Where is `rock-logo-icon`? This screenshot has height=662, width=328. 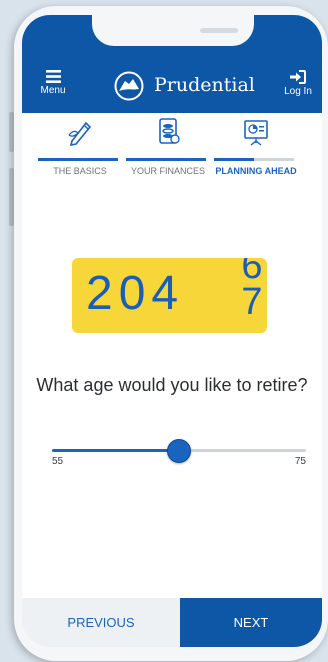 rock-logo-icon is located at coordinates (129, 86).